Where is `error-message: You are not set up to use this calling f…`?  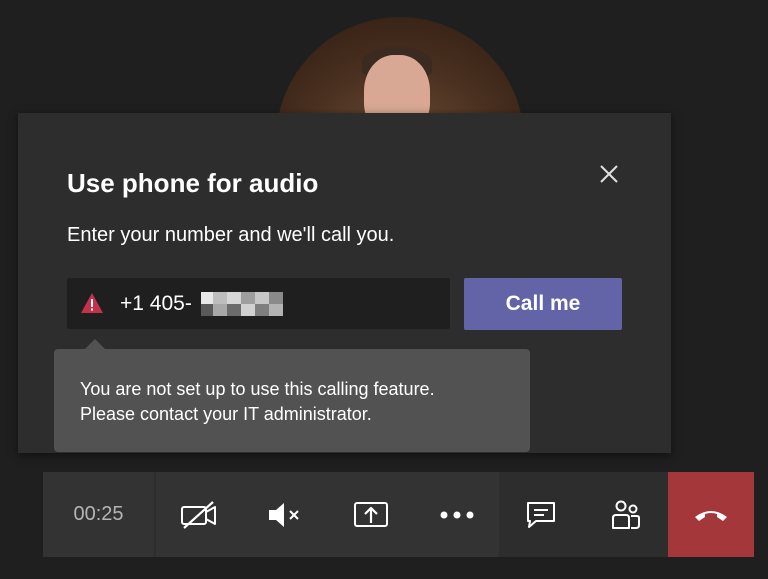 error-message: You are not set up to use this calling f… is located at coordinates (257, 402).